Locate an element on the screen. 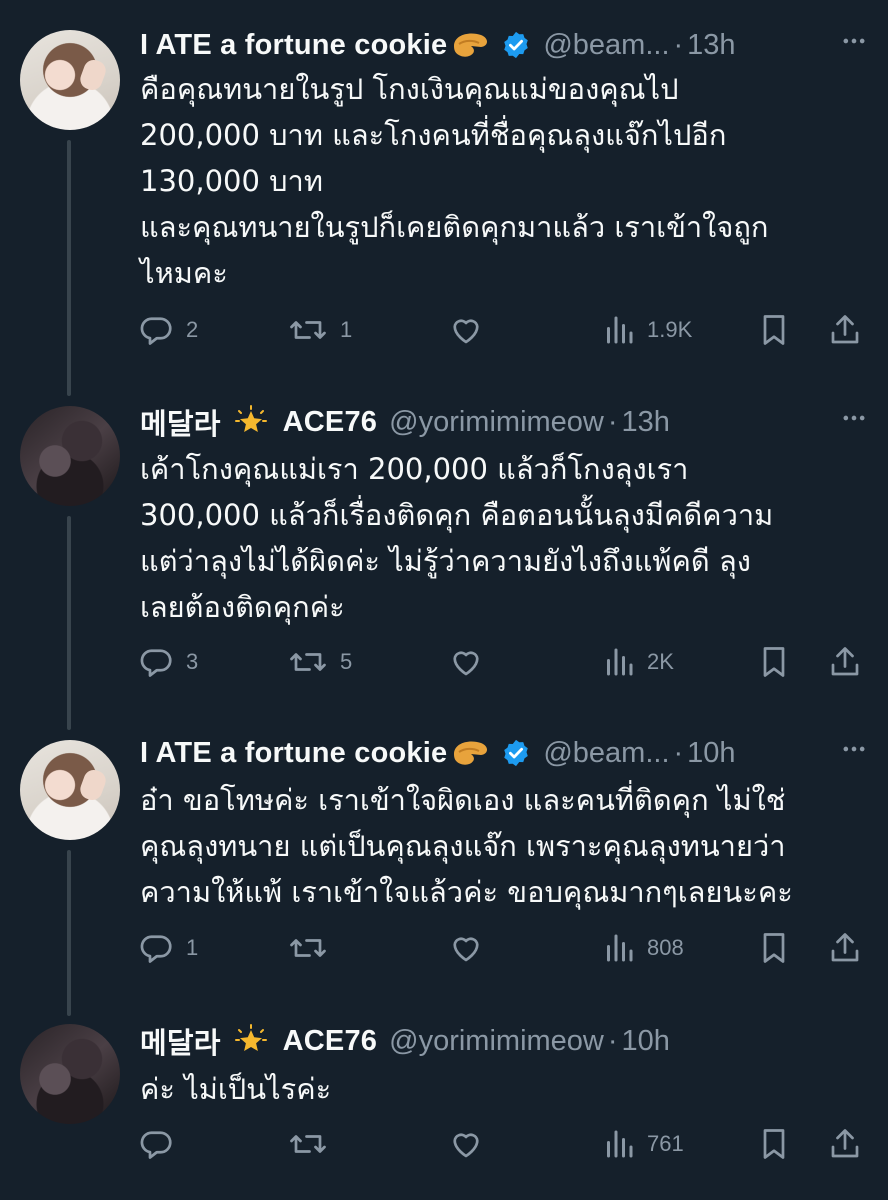 This screenshot has width=888, height=1200. repost-button: 1 is located at coordinates (320, 330).